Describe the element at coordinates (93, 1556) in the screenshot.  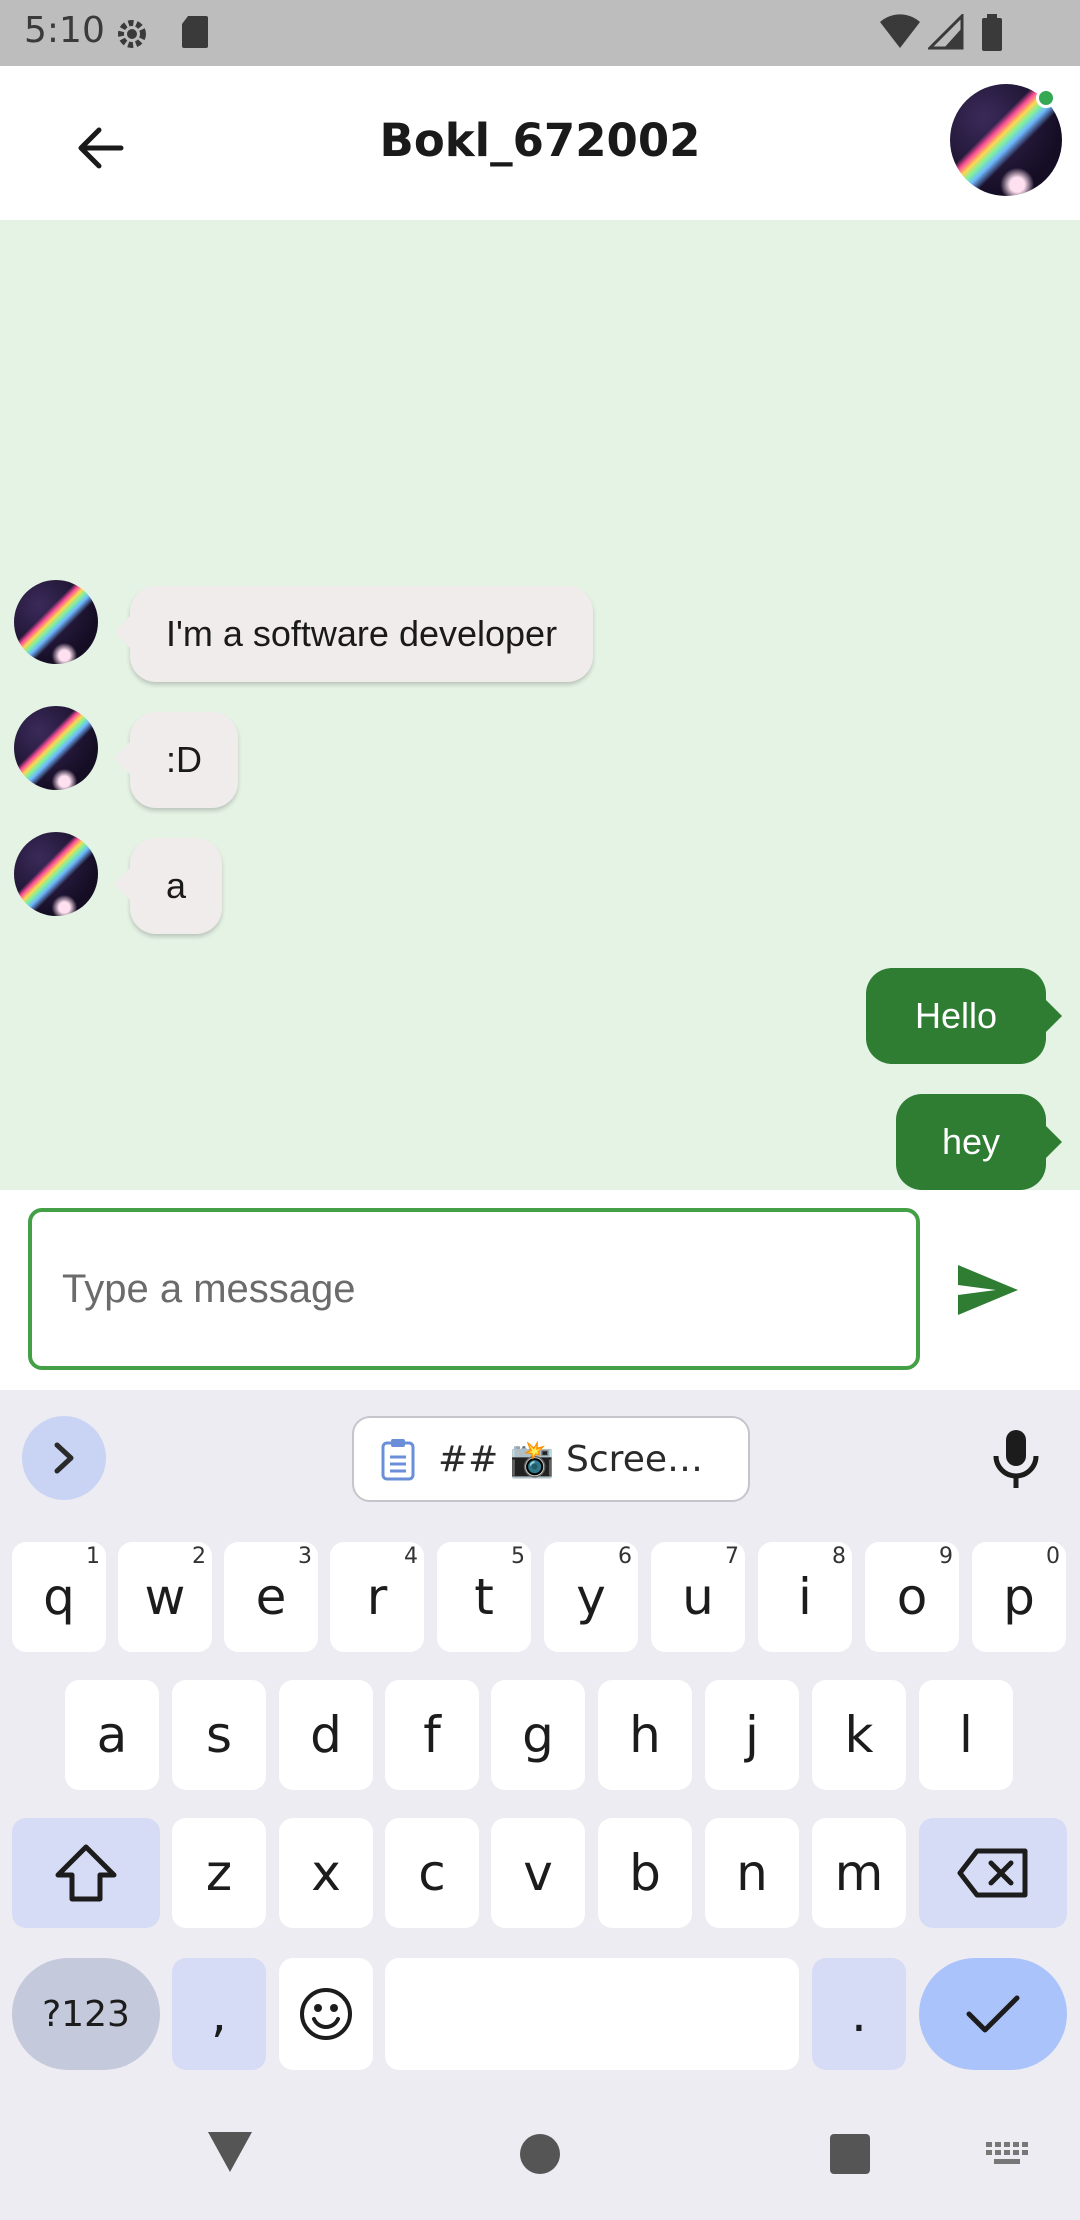
I see `key-hint: 1` at that location.